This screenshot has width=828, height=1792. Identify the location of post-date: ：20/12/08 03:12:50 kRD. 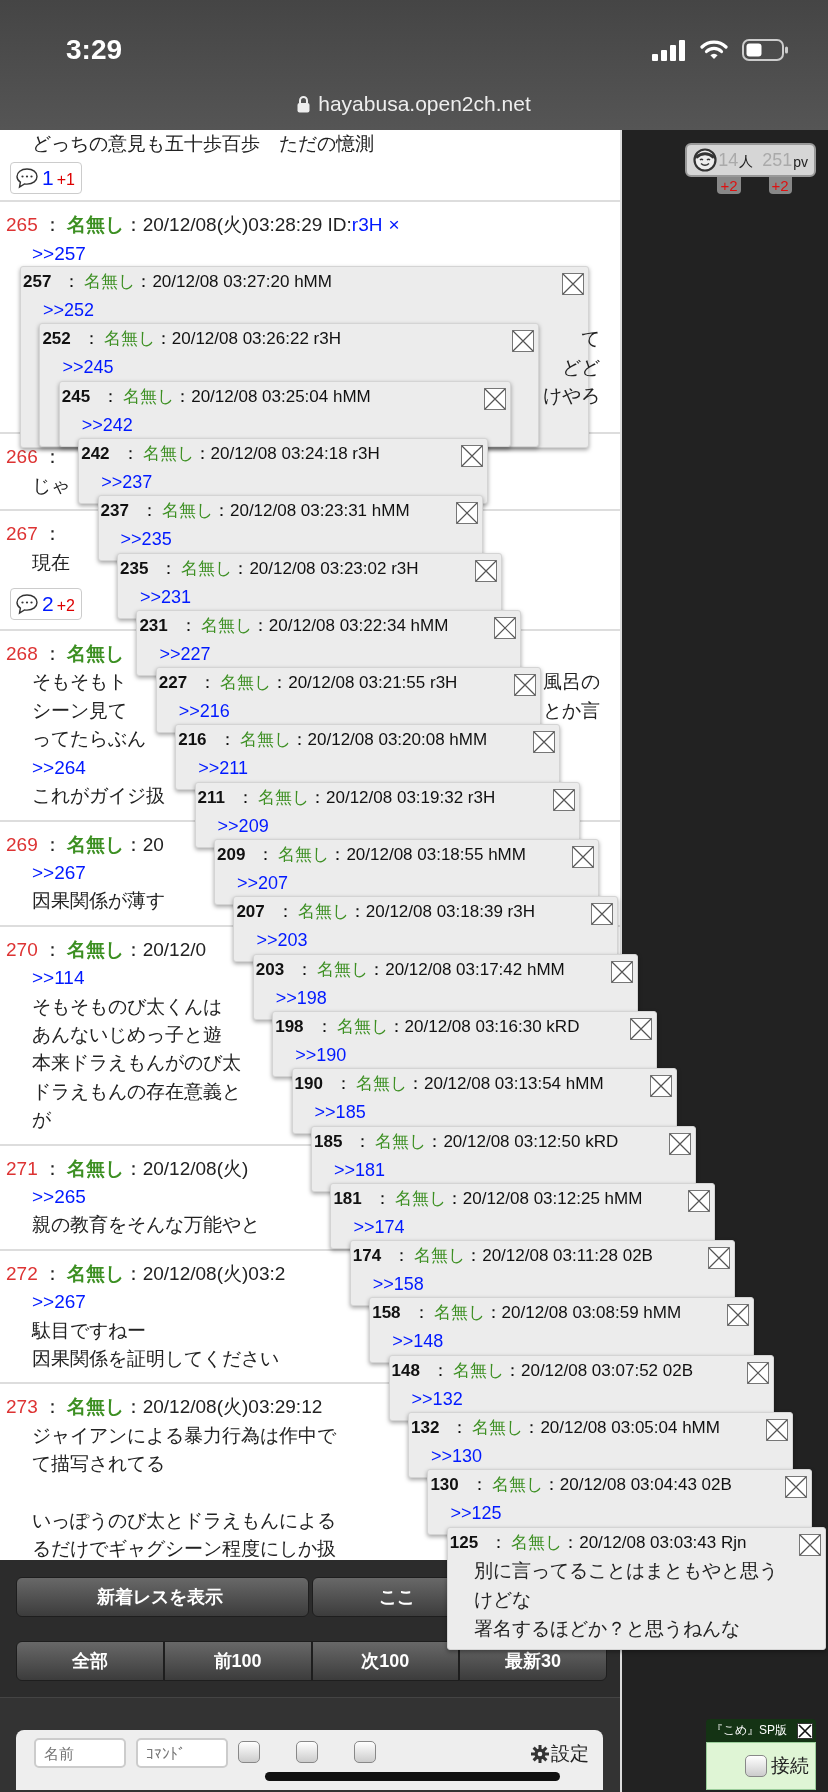
(522, 1141).